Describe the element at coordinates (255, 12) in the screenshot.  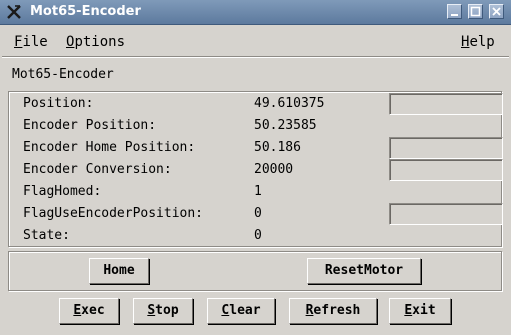
I see `title-bar: Mot65-Encoder` at that location.